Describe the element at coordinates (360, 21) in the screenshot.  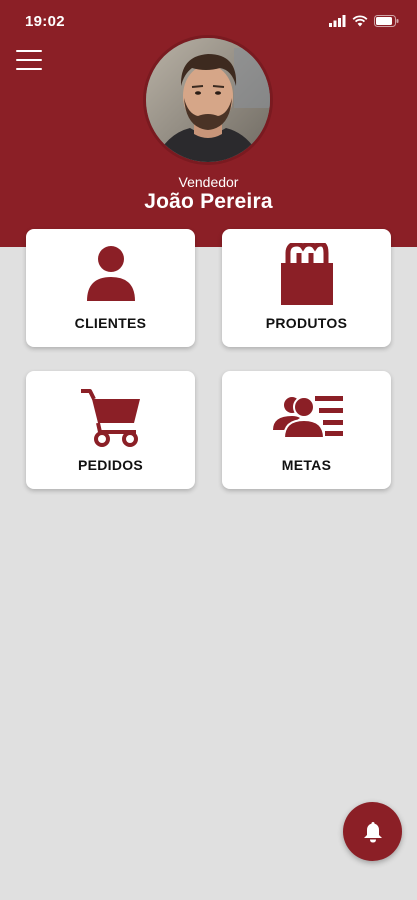
I see `wifi-icon` at that location.